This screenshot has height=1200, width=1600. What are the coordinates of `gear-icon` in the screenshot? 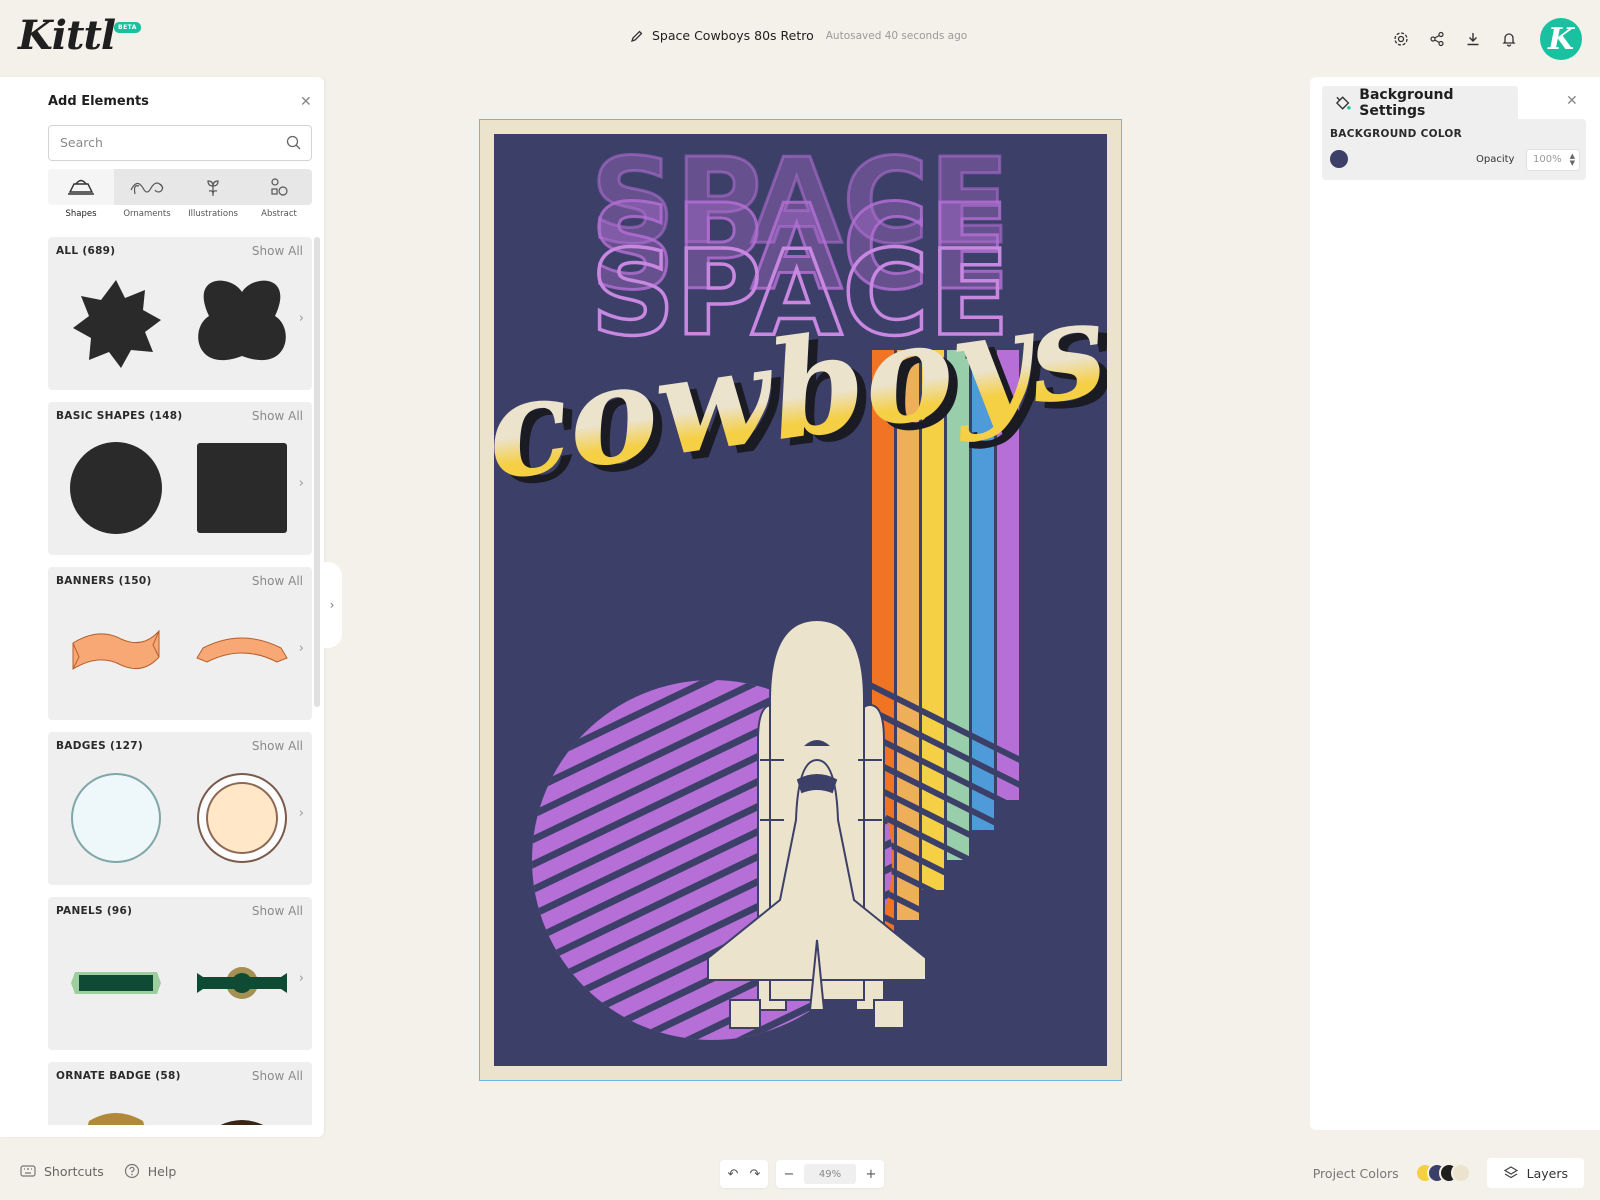 It's located at (1401, 39).